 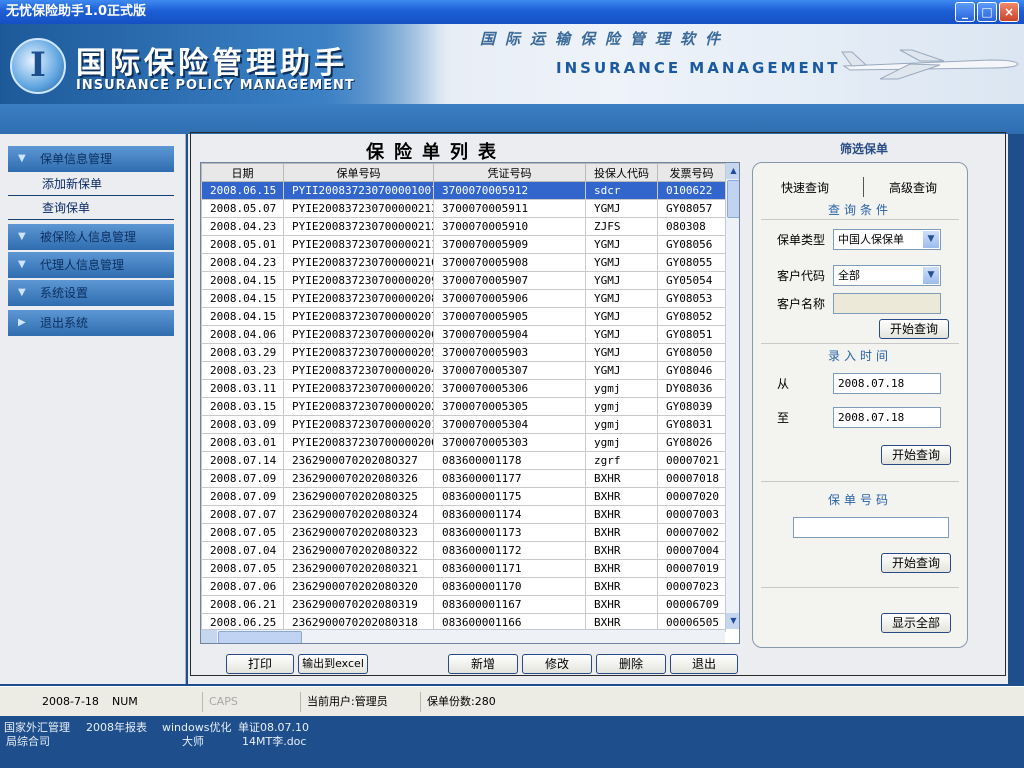 What do you see at coordinates (209, 636) in the screenshot?
I see `scroll-left-icon` at bounding box center [209, 636].